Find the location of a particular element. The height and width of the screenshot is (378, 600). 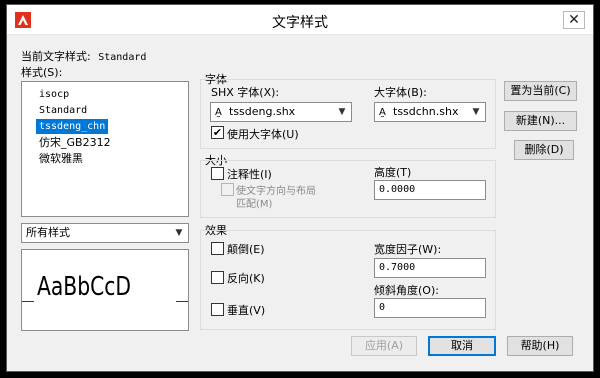

close-button: ✕ is located at coordinates (574, 20).